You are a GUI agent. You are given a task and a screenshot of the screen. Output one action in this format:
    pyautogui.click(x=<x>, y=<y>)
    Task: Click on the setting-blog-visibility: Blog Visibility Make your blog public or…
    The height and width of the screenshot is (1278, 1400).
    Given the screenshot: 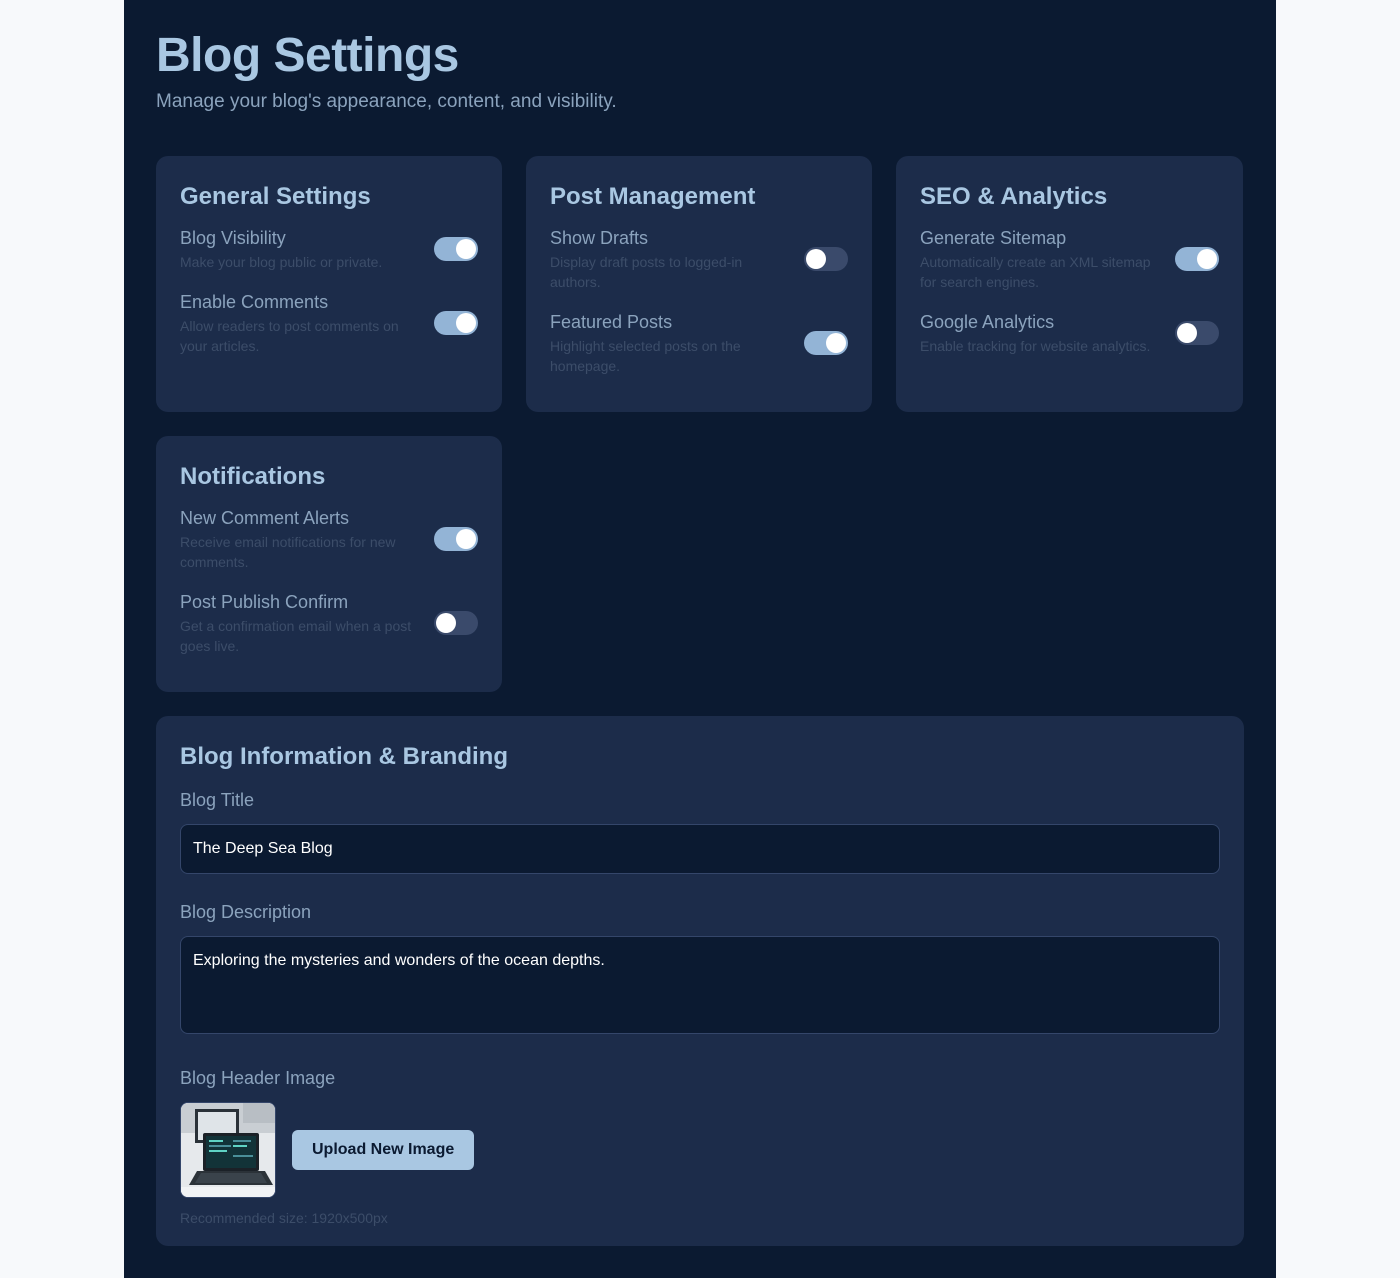 What is the action you would take?
    pyautogui.click(x=329, y=249)
    